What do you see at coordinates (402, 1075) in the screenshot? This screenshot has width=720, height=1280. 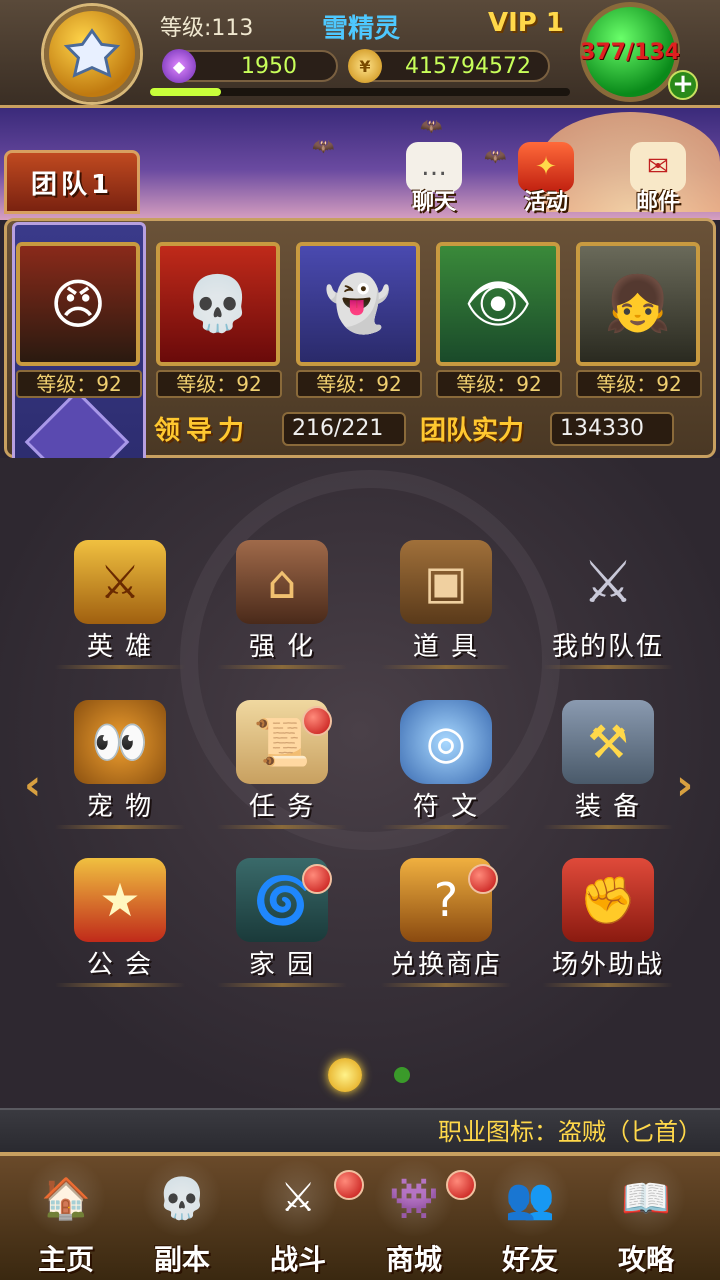 I see `page-indicator` at bounding box center [402, 1075].